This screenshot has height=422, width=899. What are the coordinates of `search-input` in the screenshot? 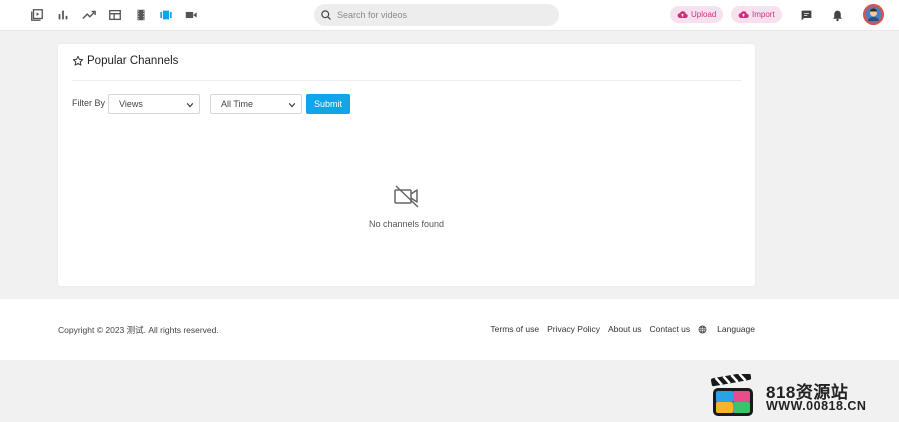 It's located at (442, 15).